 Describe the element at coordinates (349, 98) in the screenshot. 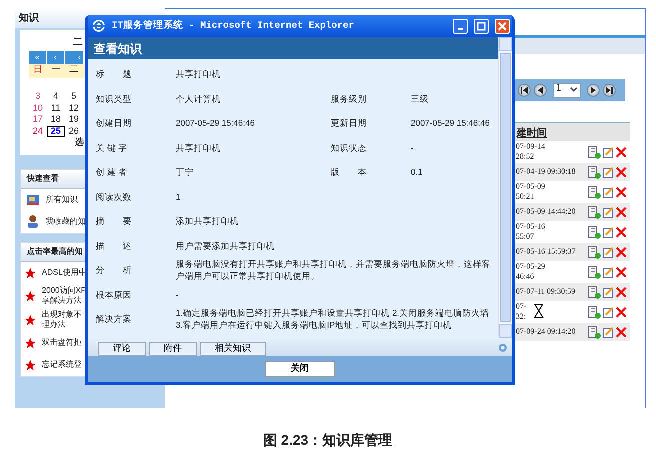

I see `field-label: 服务级别` at that location.